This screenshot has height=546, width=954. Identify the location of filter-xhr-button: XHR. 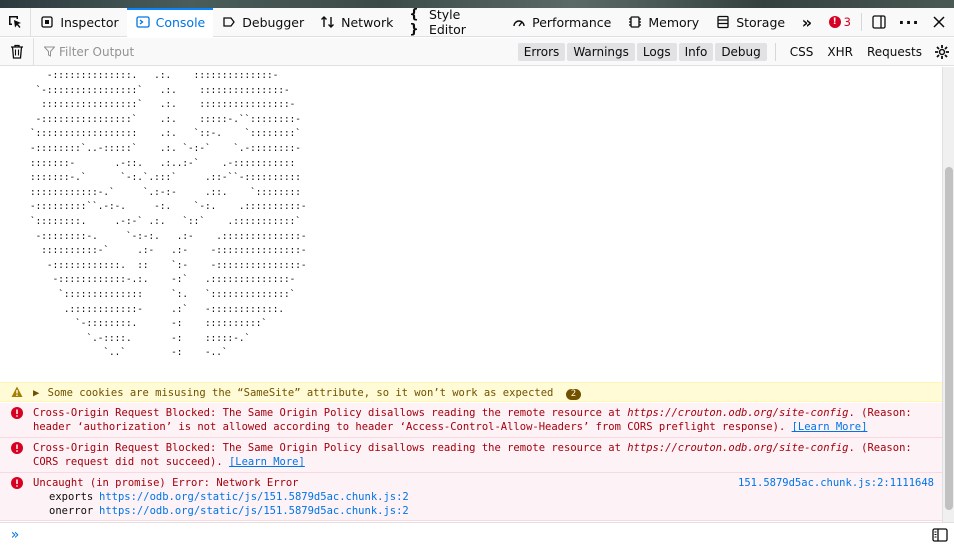
(840, 52).